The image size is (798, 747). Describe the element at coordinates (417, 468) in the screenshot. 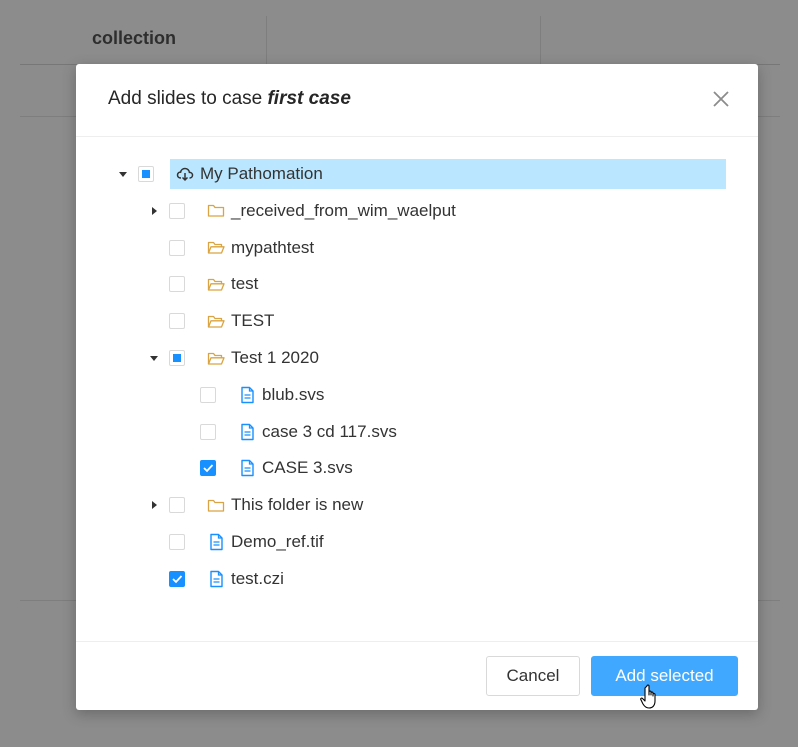

I see `tree-node: CASE 3.svs` at that location.